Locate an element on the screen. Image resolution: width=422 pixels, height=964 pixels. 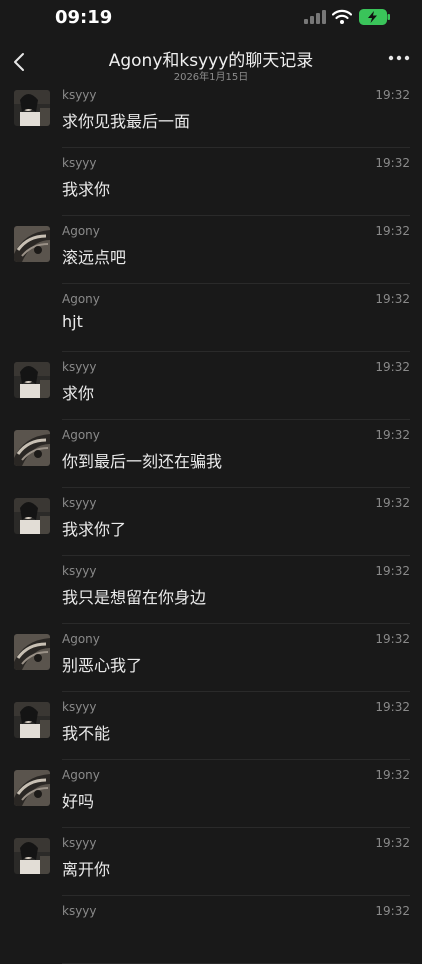
message-text: 你到最后一刻还在骗我 is located at coordinates (142, 461).